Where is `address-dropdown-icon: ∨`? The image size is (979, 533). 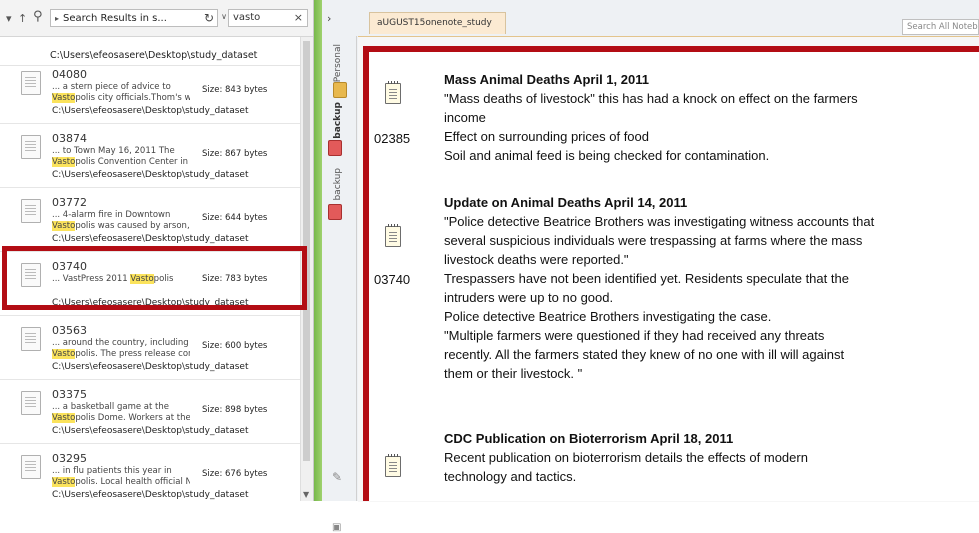
address-dropdown-icon: ∨ is located at coordinates (224, 16).